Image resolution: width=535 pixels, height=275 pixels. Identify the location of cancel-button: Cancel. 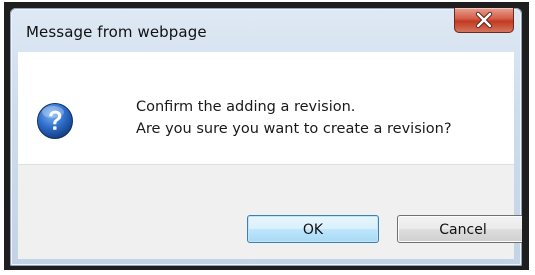
(459, 229).